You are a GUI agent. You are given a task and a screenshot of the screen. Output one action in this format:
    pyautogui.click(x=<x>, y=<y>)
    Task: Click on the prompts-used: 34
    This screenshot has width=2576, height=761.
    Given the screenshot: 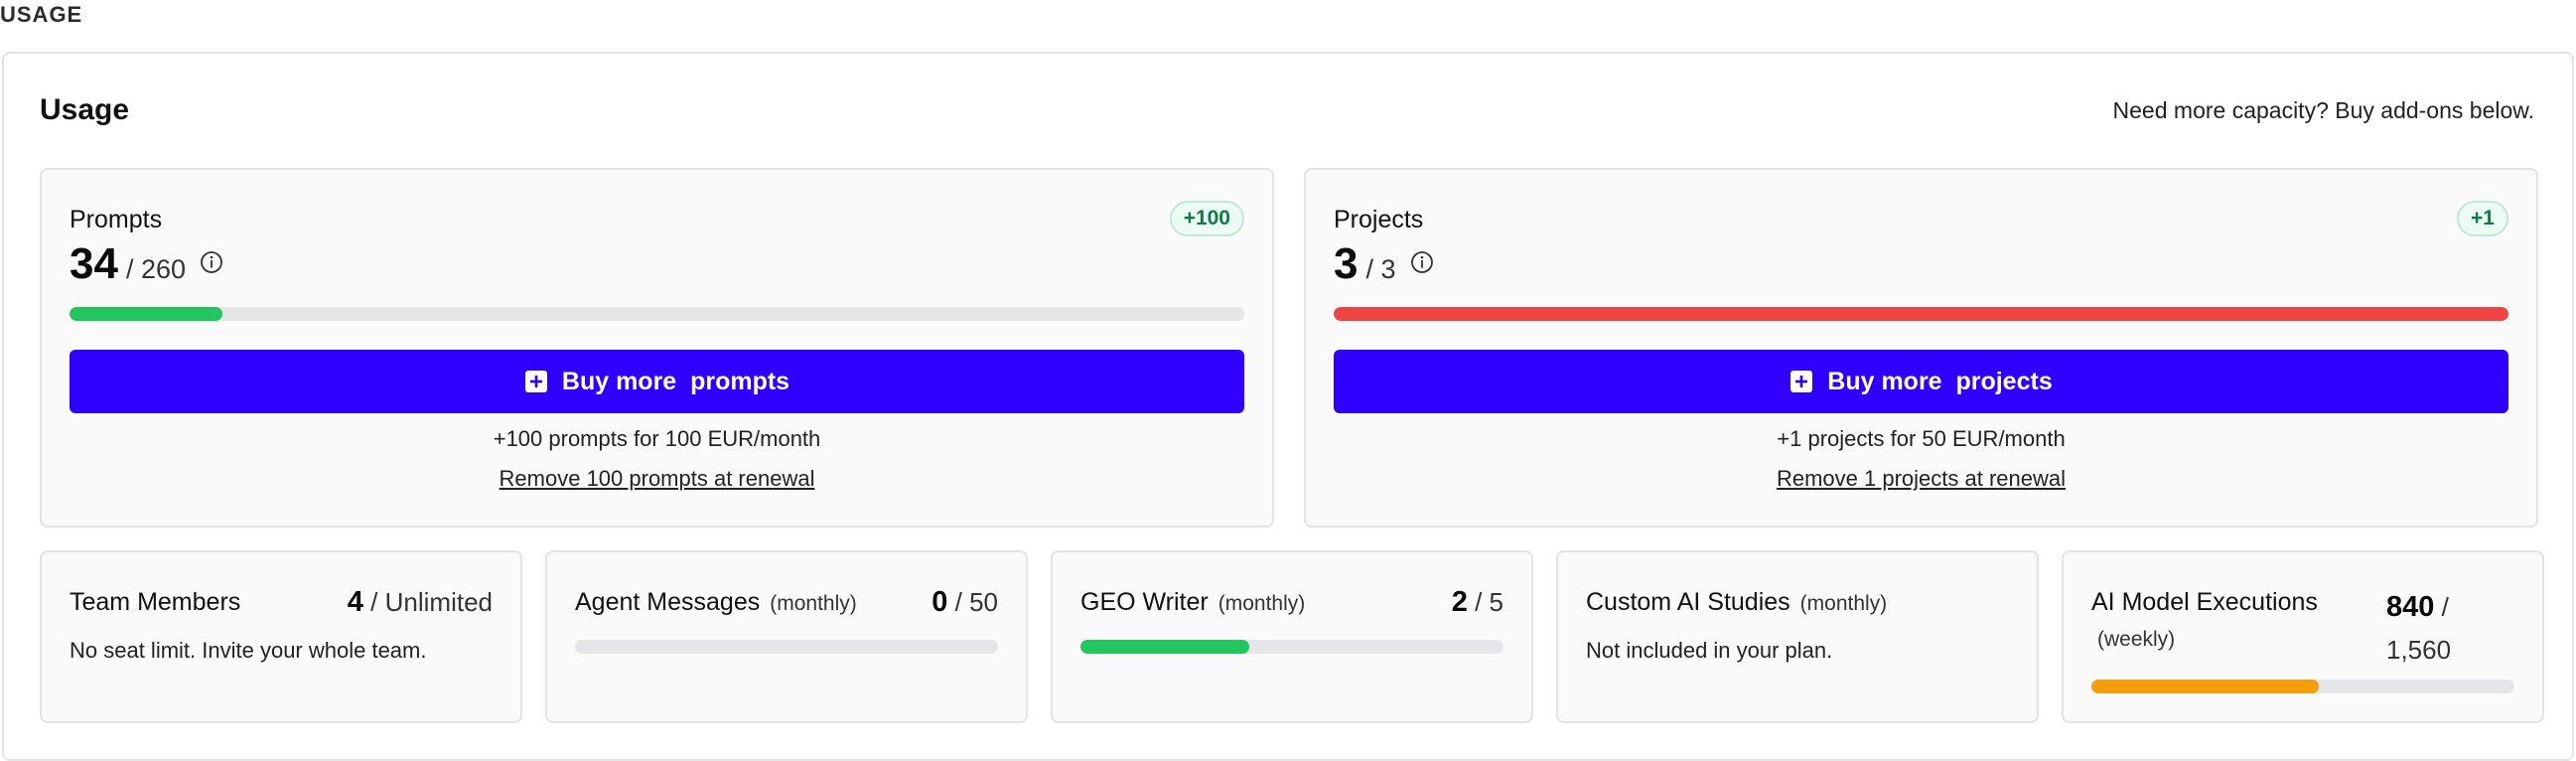 What is the action you would take?
    pyautogui.click(x=94, y=263)
    